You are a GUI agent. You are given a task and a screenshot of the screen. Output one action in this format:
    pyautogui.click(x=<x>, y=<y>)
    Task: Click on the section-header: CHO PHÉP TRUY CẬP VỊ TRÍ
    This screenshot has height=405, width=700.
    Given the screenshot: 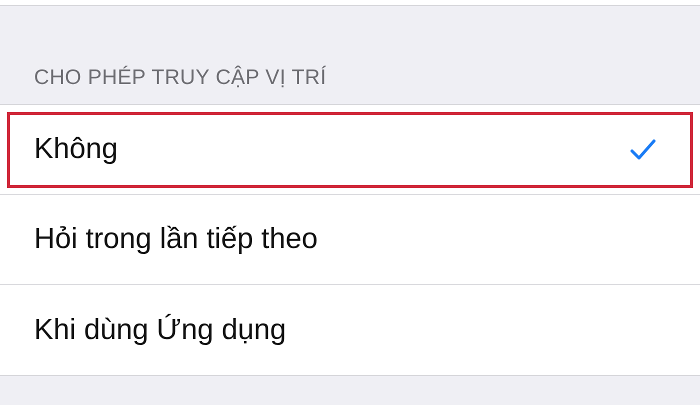 What is the action you would take?
    pyautogui.click(x=180, y=77)
    